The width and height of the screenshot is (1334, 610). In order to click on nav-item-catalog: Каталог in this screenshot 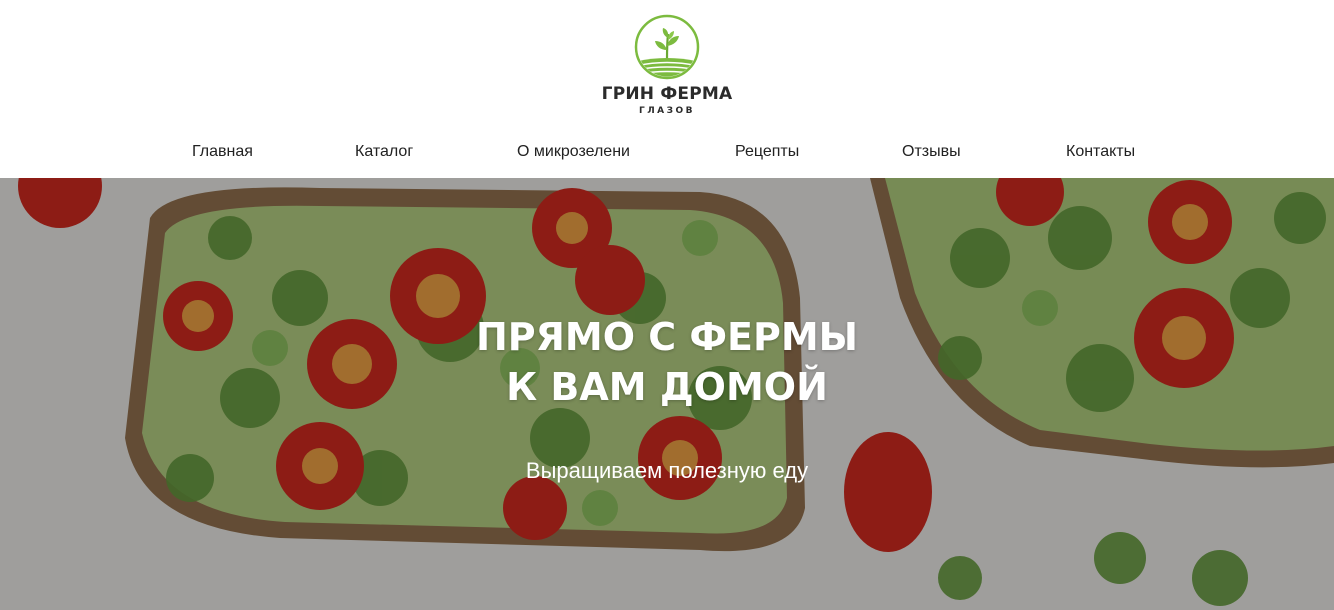, I will do `click(384, 152)`.